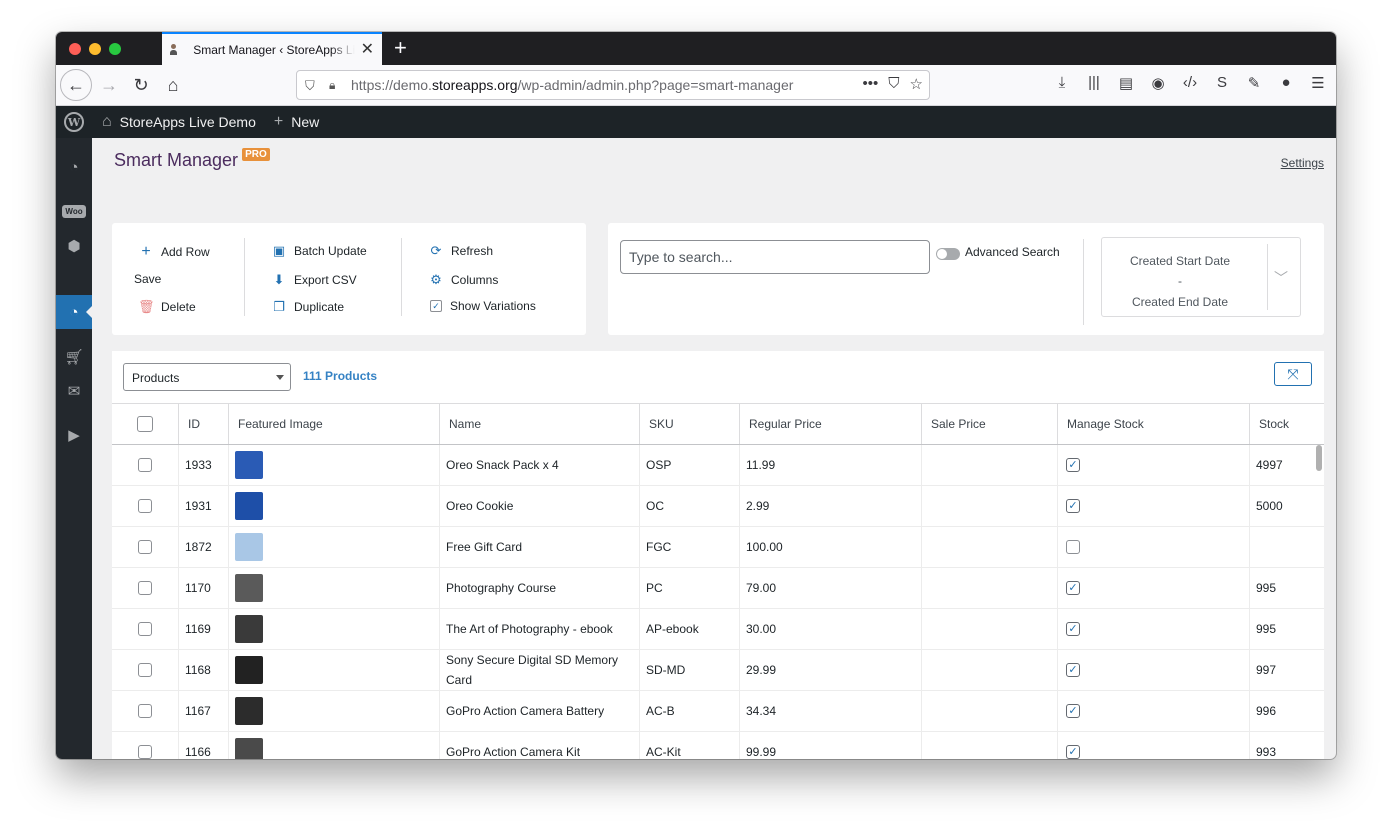  What do you see at coordinates (319, 251) in the screenshot?
I see `batch-update-button: ▣ Batch Update` at bounding box center [319, 251].